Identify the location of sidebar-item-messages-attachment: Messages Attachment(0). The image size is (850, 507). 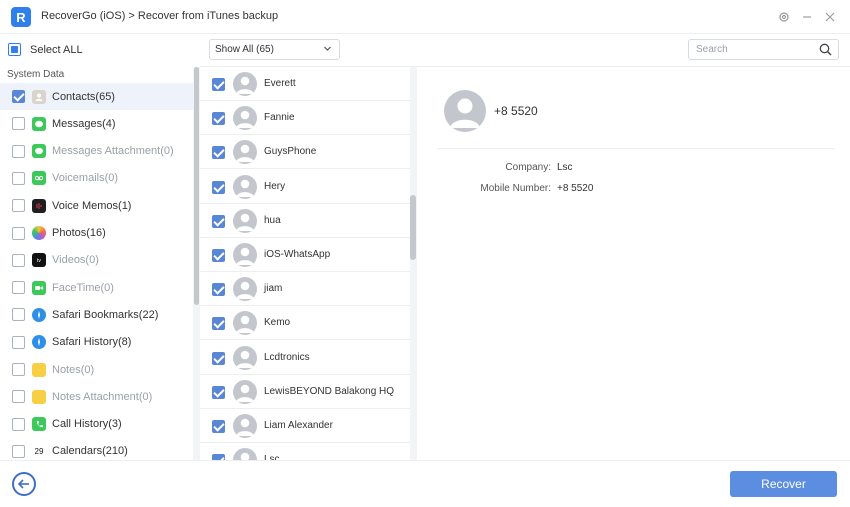
(96, 151).